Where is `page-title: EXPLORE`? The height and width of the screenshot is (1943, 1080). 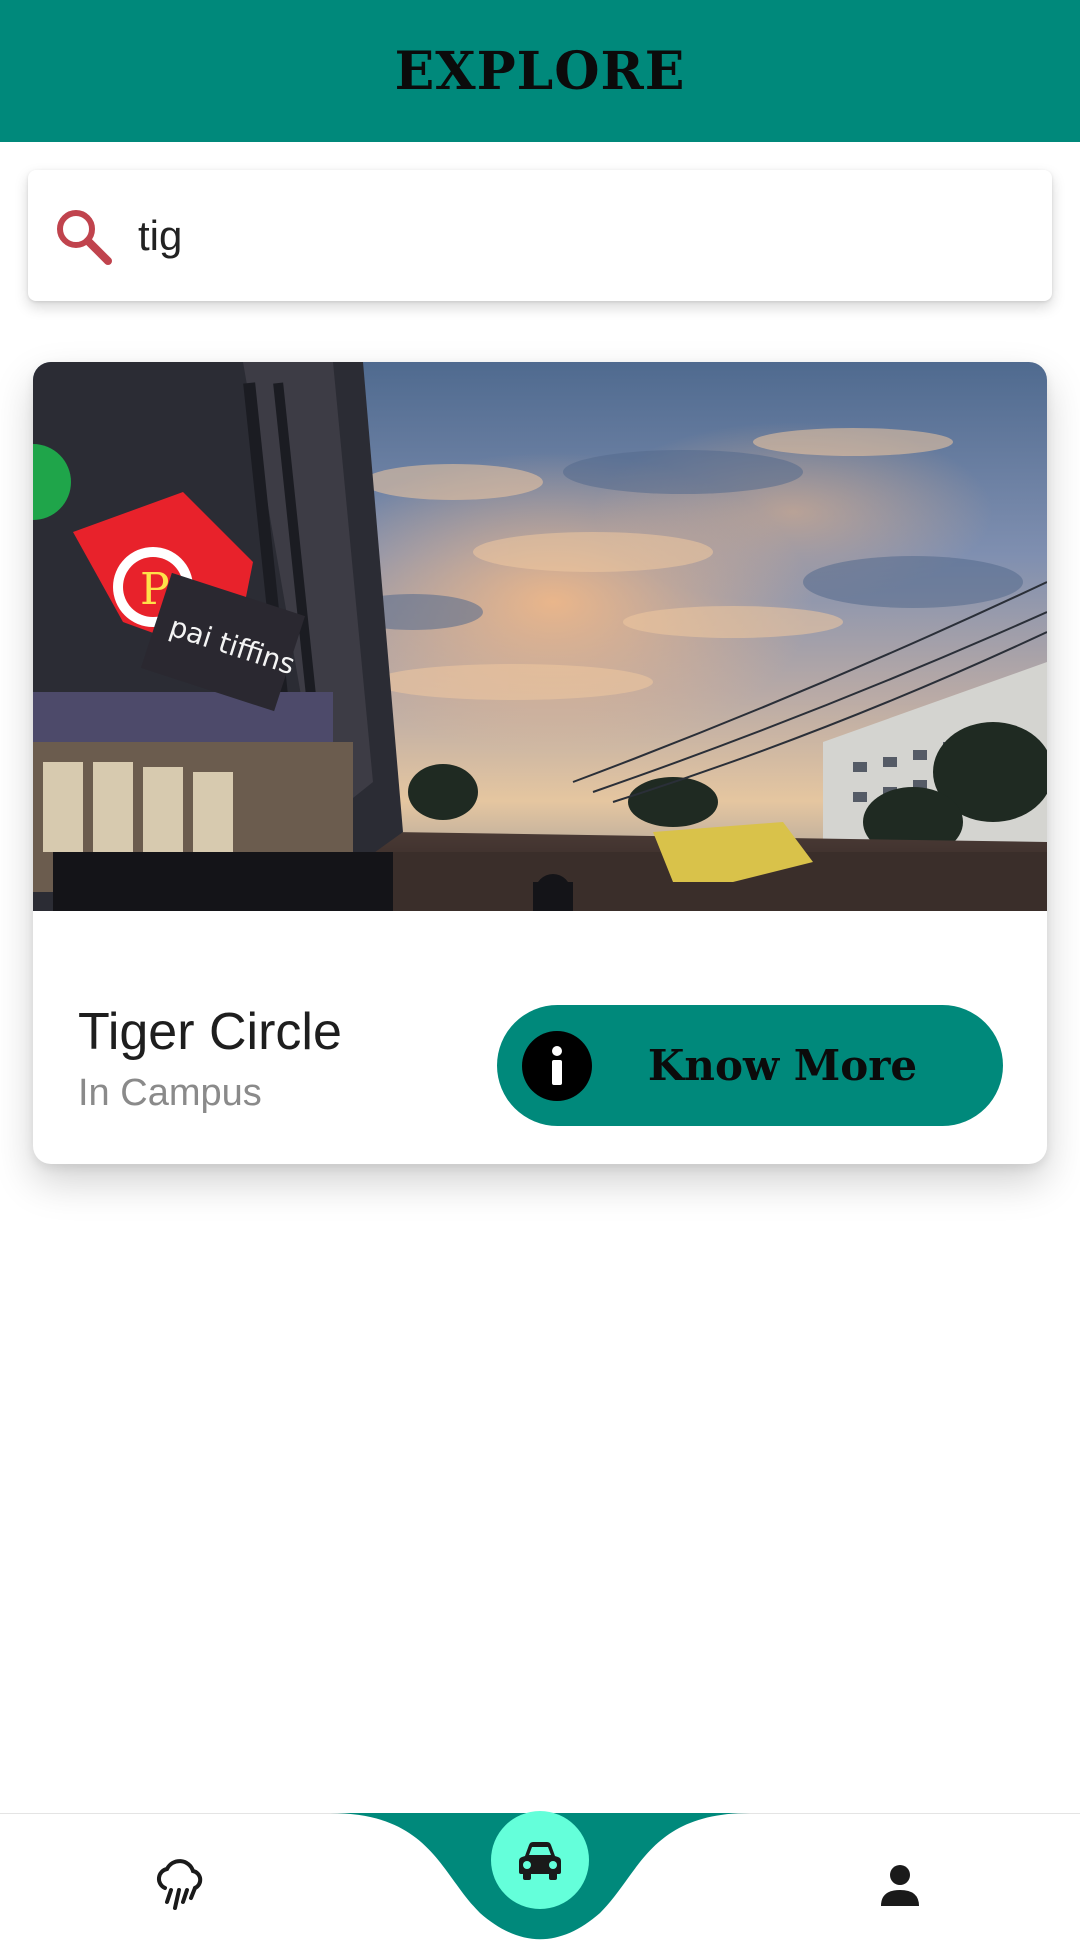
page-title: EXPLORE is located at coordinates (540, 71).